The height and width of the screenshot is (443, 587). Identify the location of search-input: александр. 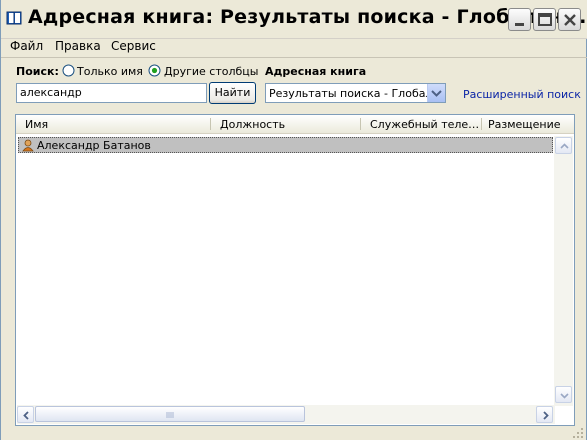
(111, 93).